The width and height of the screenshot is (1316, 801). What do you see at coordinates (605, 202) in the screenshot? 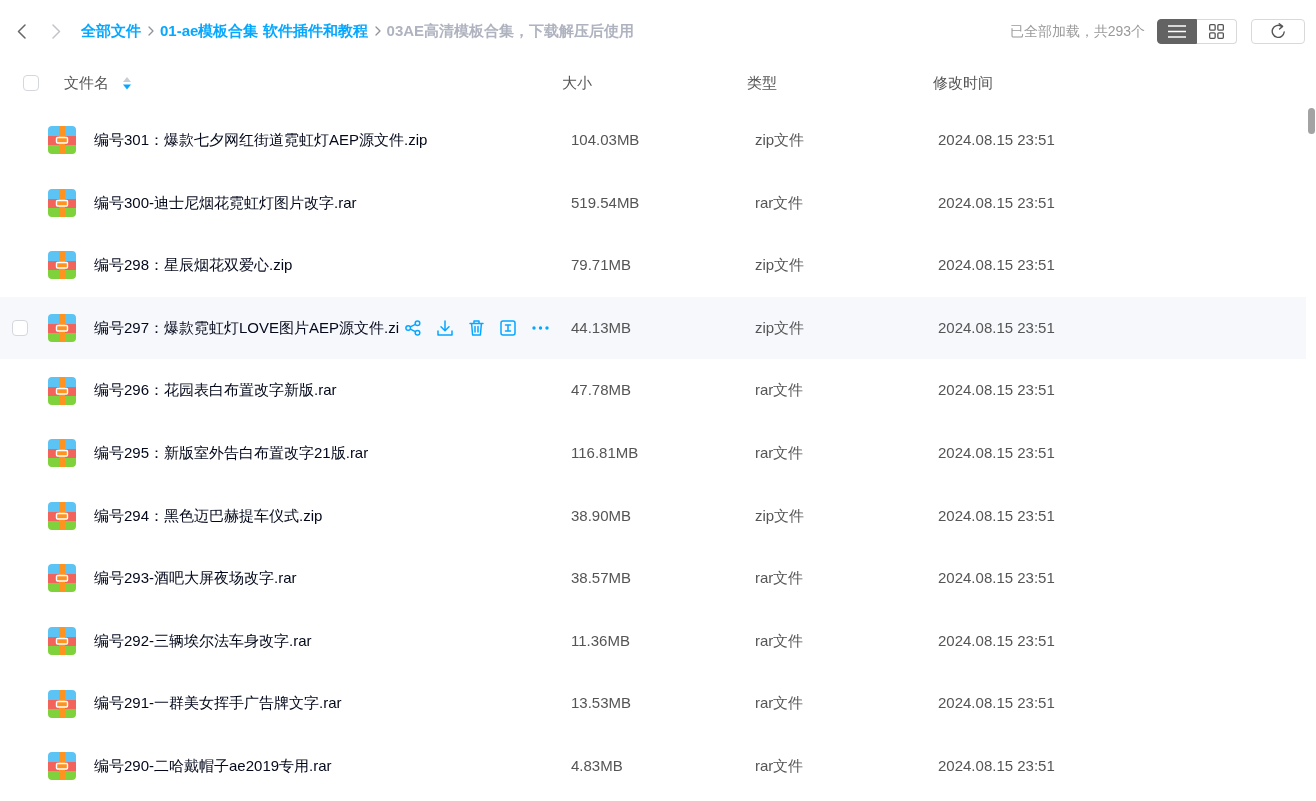
I see `file-size: 519.54MB` at bounding box center [605, 202].